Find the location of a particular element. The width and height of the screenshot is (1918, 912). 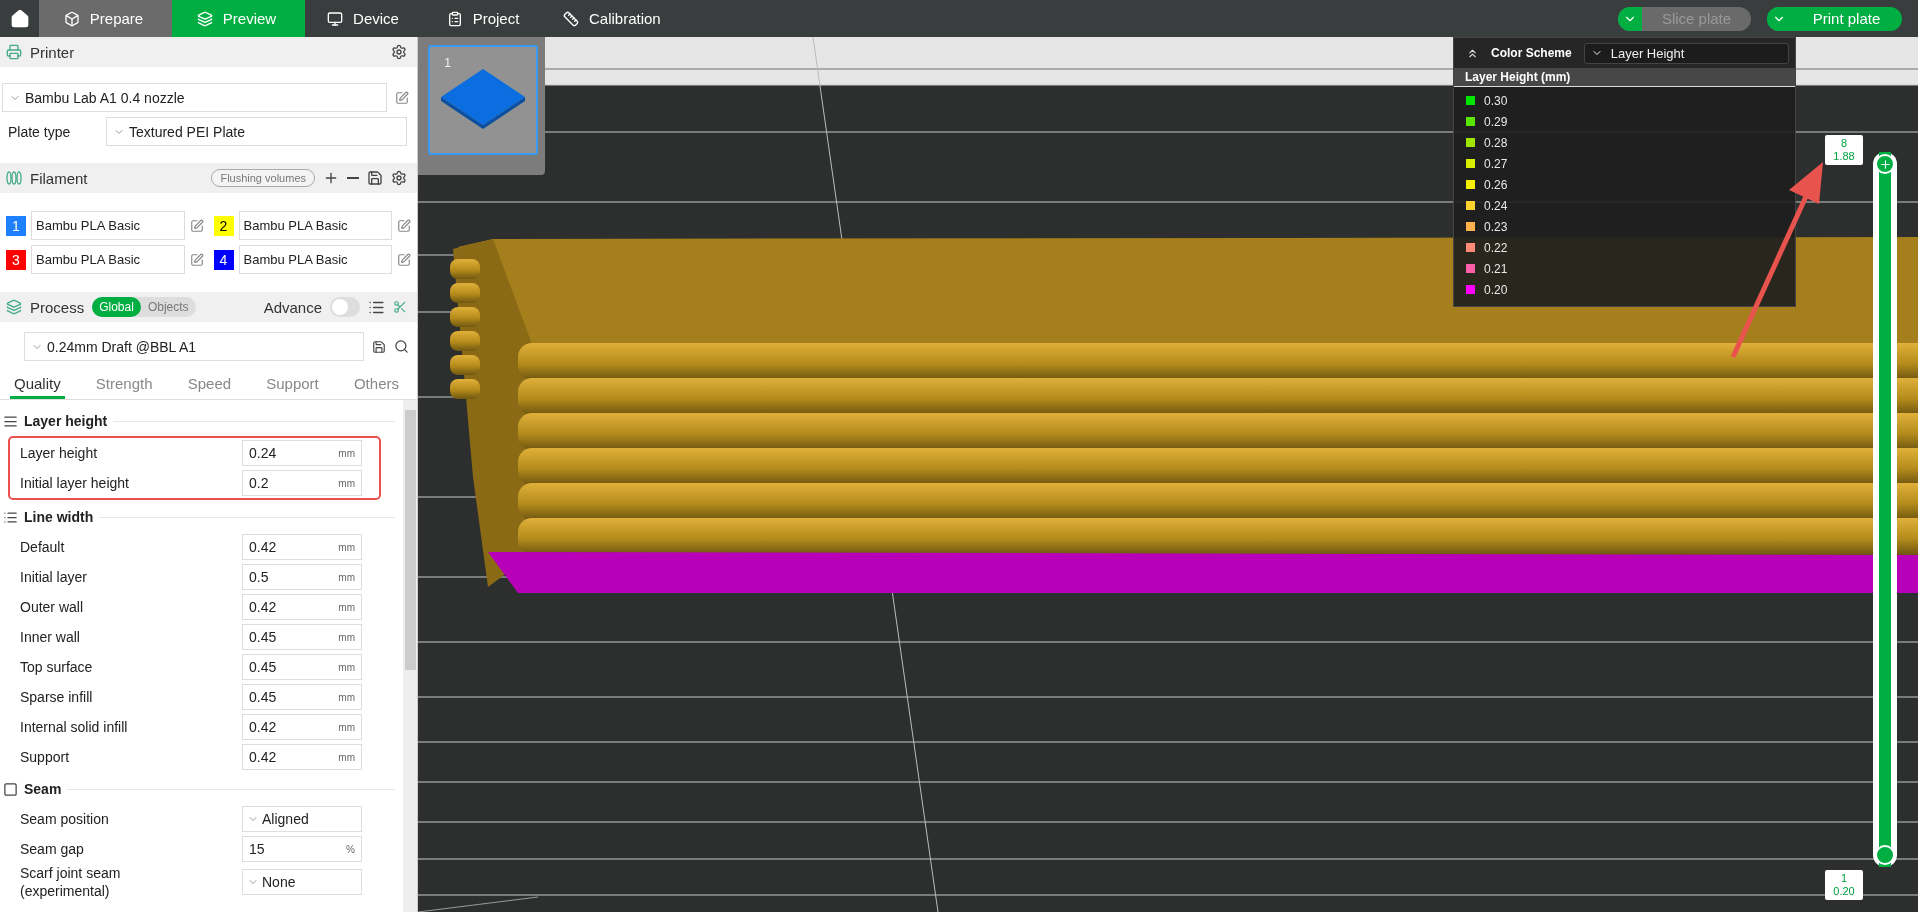

clipboard-icon is located at coordinates (454, 18).